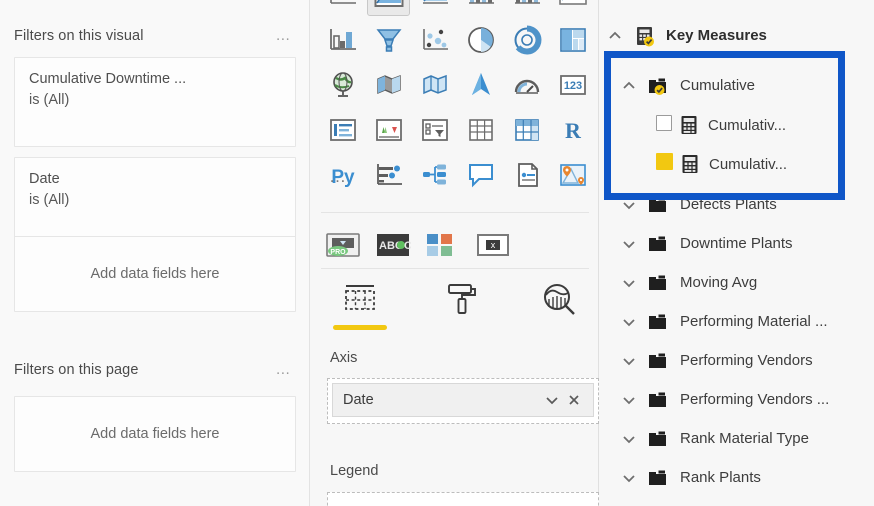 Image resolution: width=874 pixels, height=506 pixels. What do you see at coordinates (526, 84) in the screenshot?
I see `gauge-icon` at bounding box center [526, 84].